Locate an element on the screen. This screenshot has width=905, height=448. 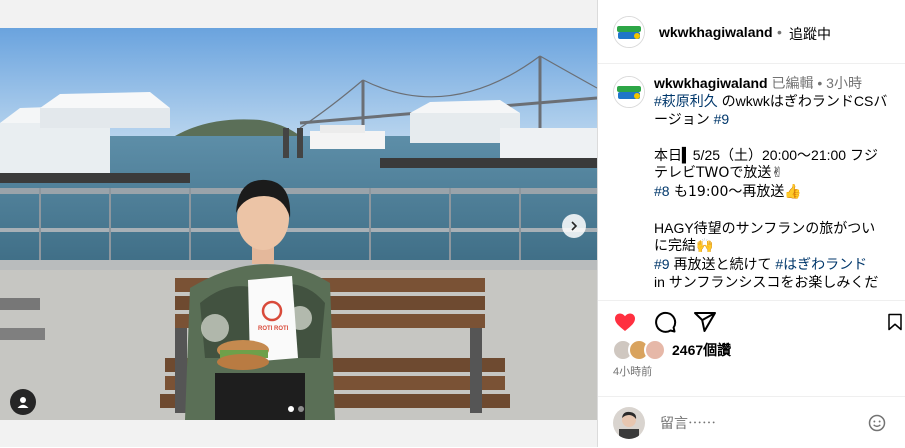
bookmark-icon is located at coordinates (895, 322).